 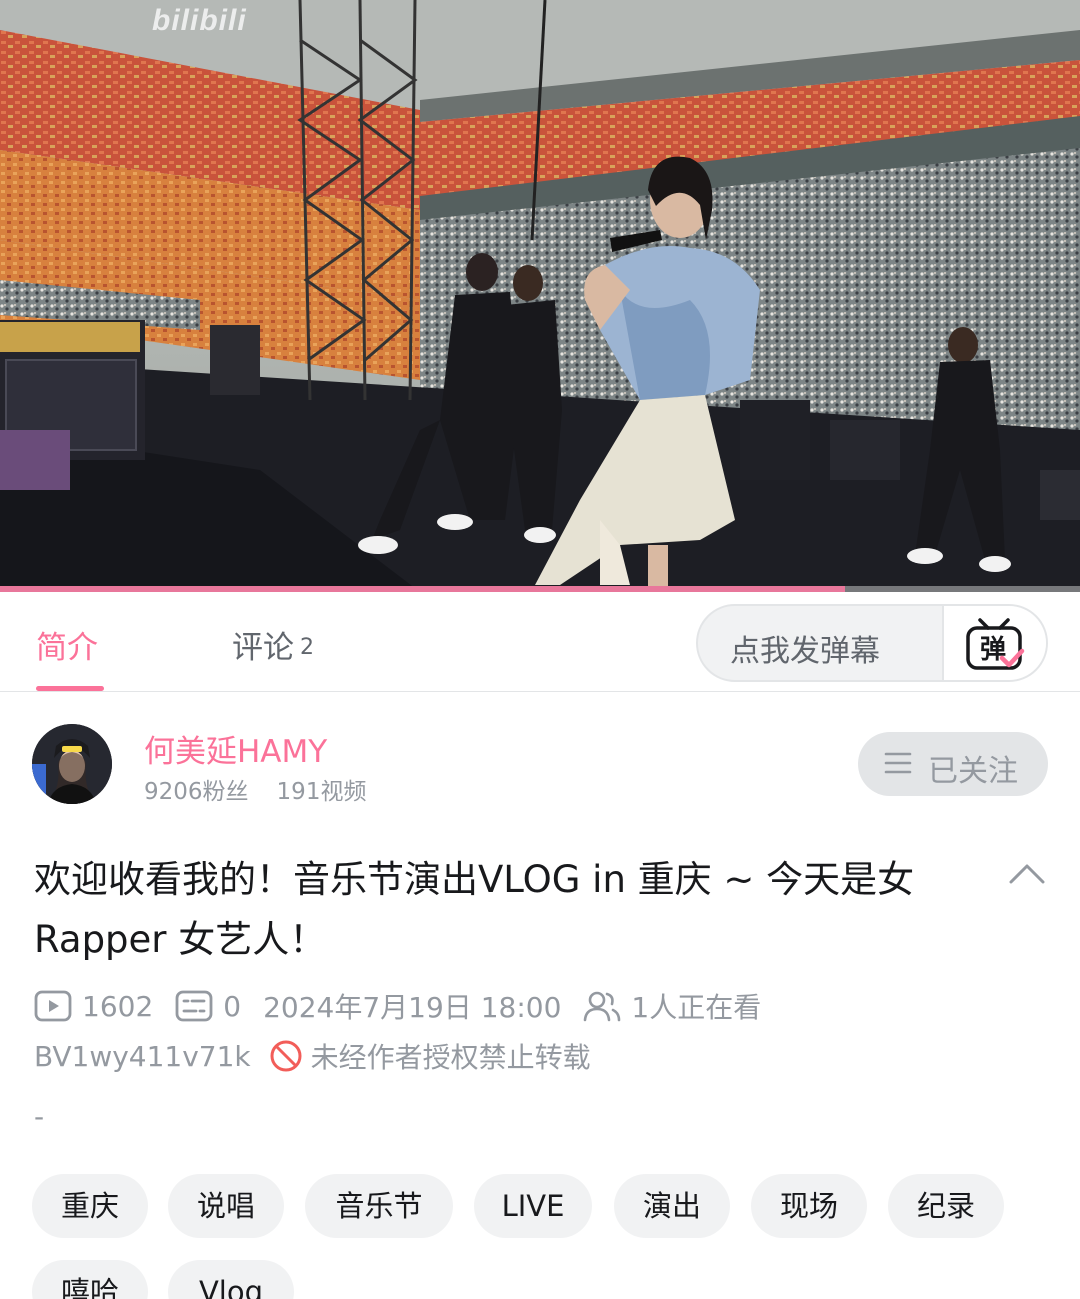 What do you see at coordinates (672, 1206) in the screenshot?
I see `tag-item: 演出` at bounding box center [672, 1206].